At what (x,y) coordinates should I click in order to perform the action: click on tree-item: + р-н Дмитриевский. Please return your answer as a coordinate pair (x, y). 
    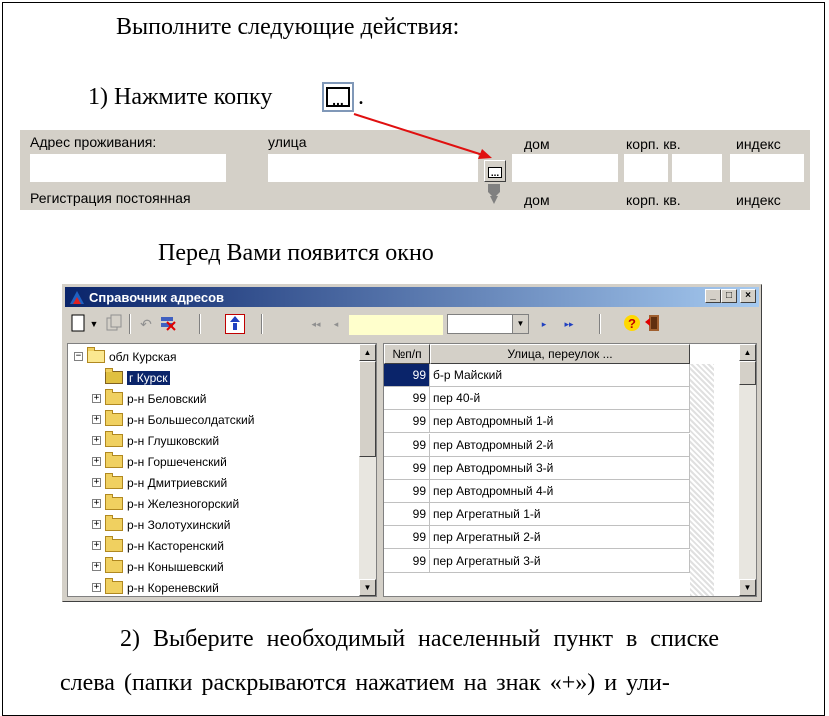
    Looking at the image, I should click on (159, 482).